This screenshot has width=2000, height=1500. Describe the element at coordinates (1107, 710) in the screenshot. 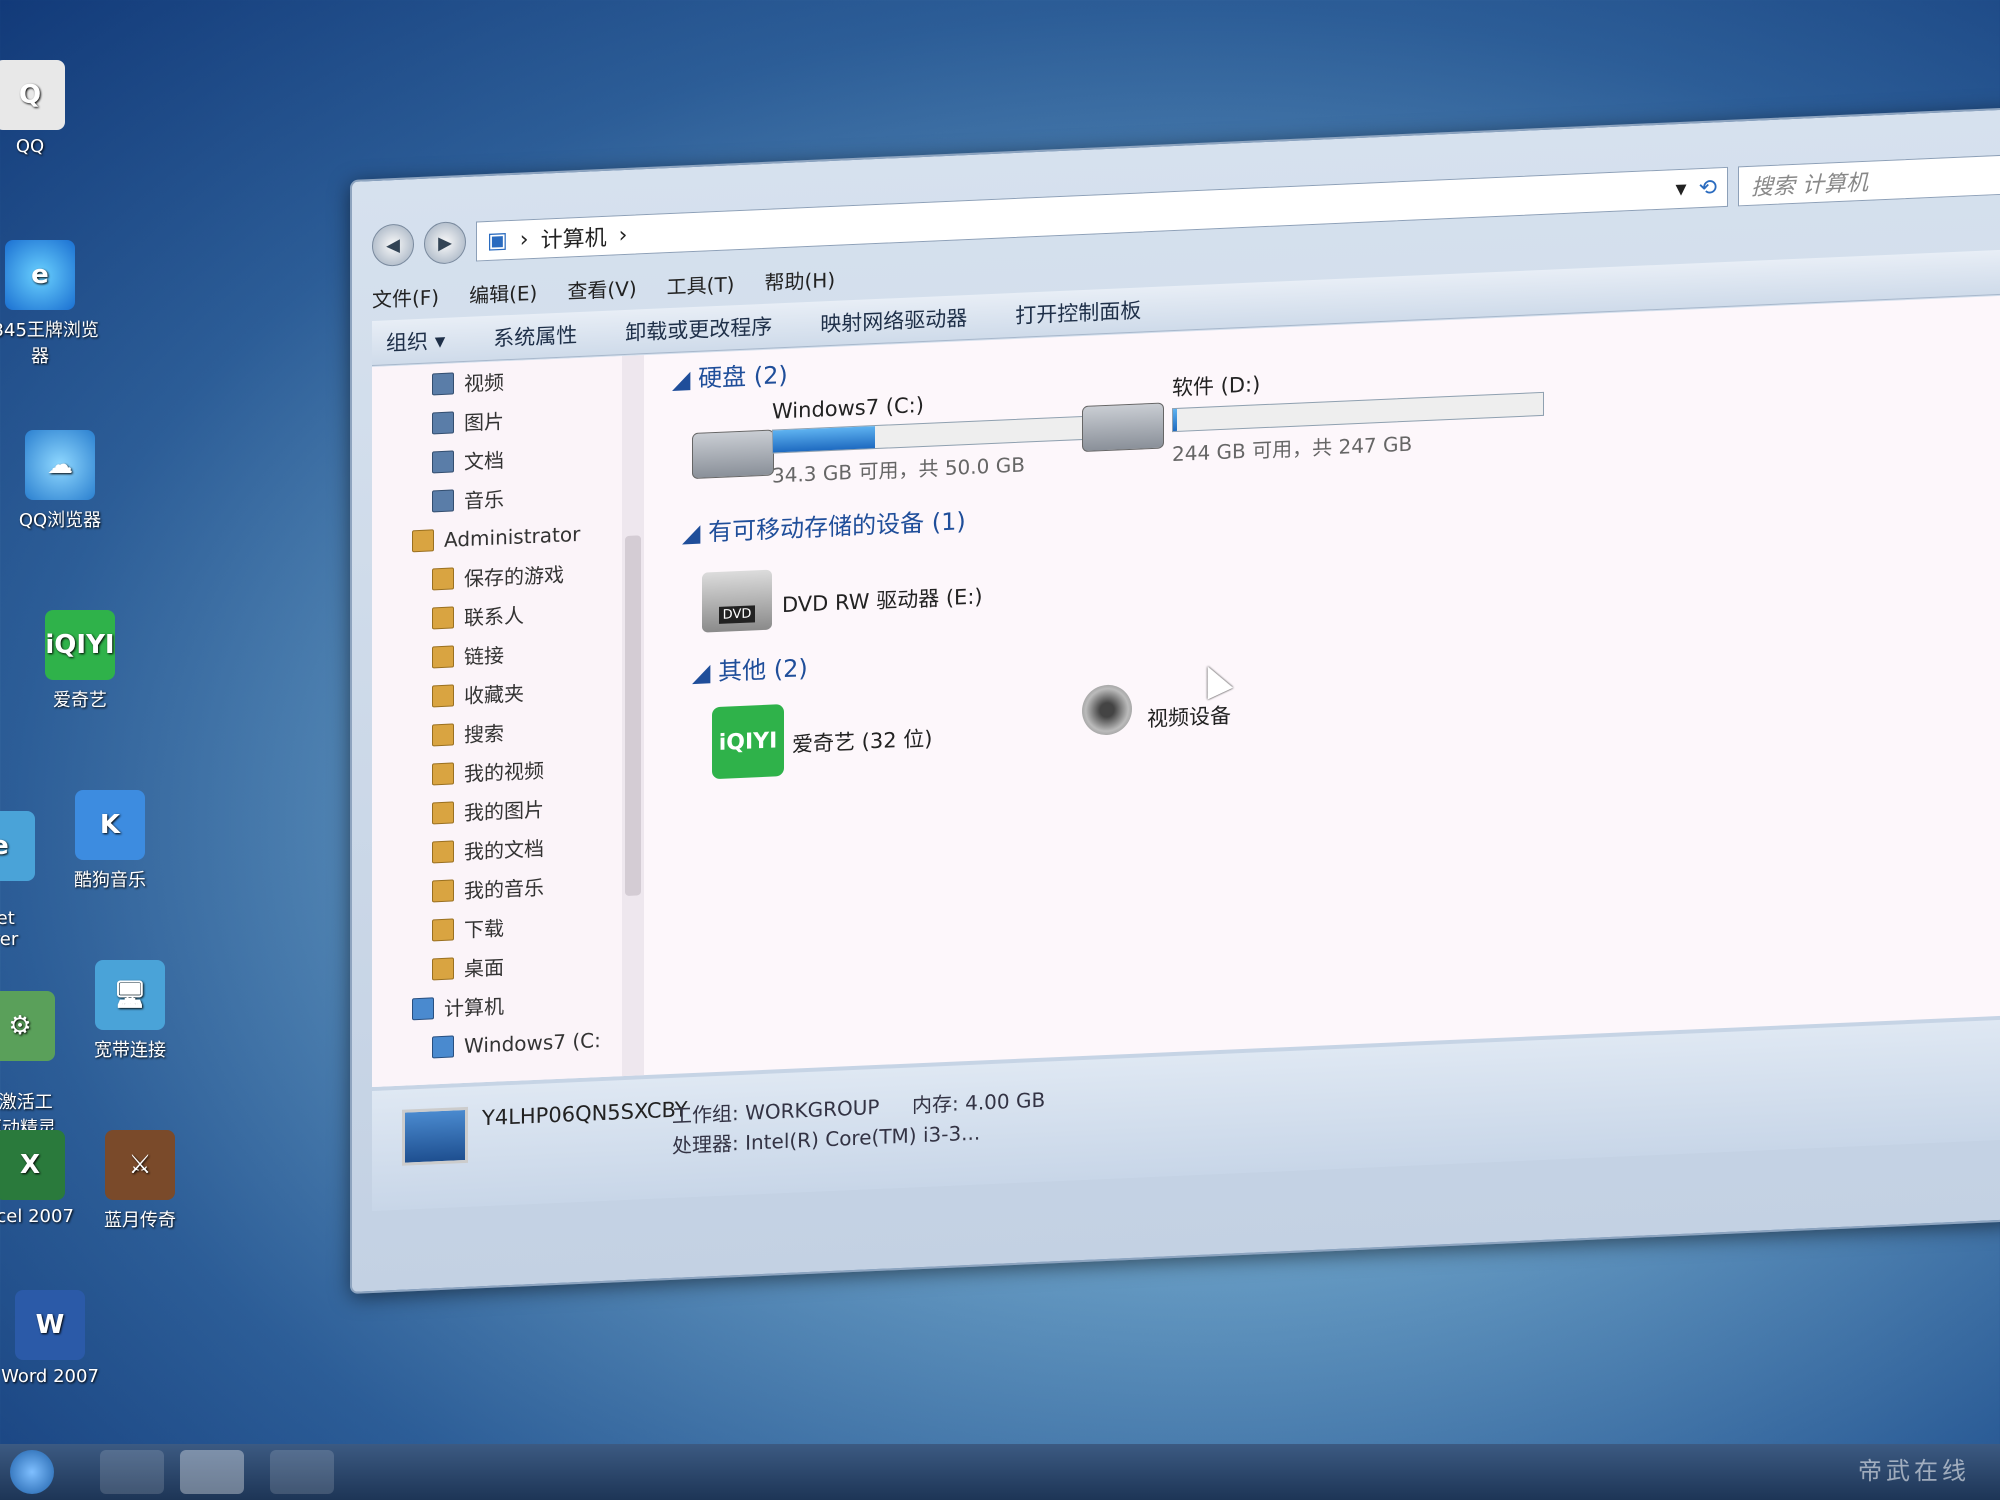

I see `webcam-icon` at that location.